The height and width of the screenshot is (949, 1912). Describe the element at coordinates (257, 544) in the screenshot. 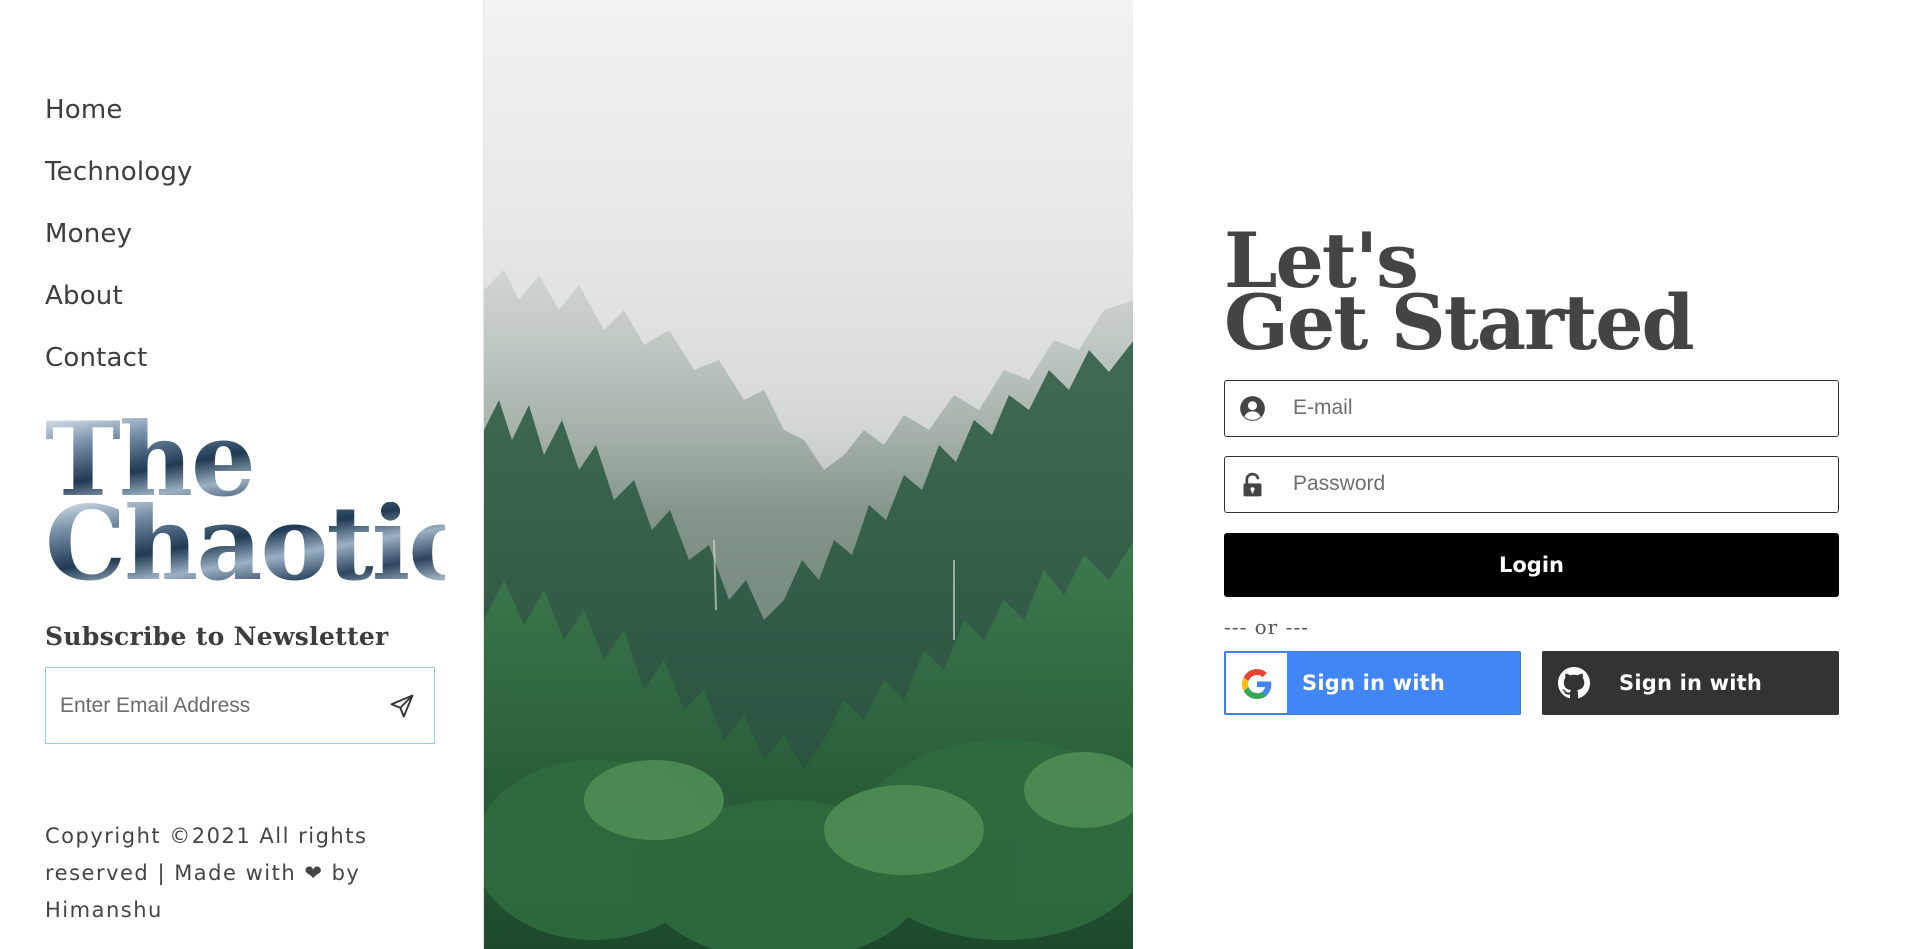

I see `brand-line-2: Chaotic` at that location.